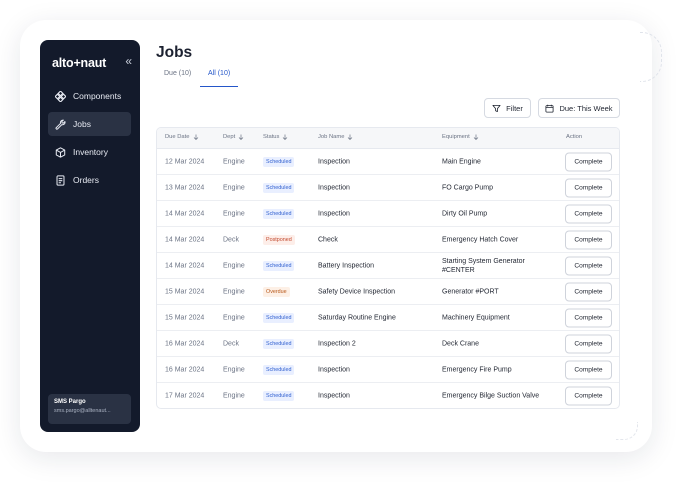 Image resolution: width=696 pixels, height=496 pixels. Describe the element at coordinates (276, 291) in the screenshot. I see `status-badge: Overdue` at that location.